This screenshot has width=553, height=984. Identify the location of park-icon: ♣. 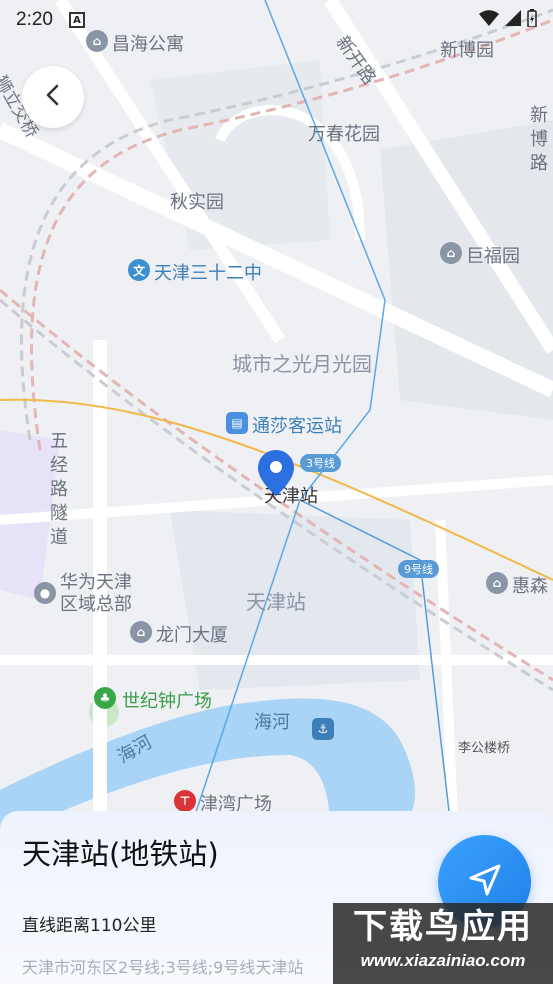
(105, 698).